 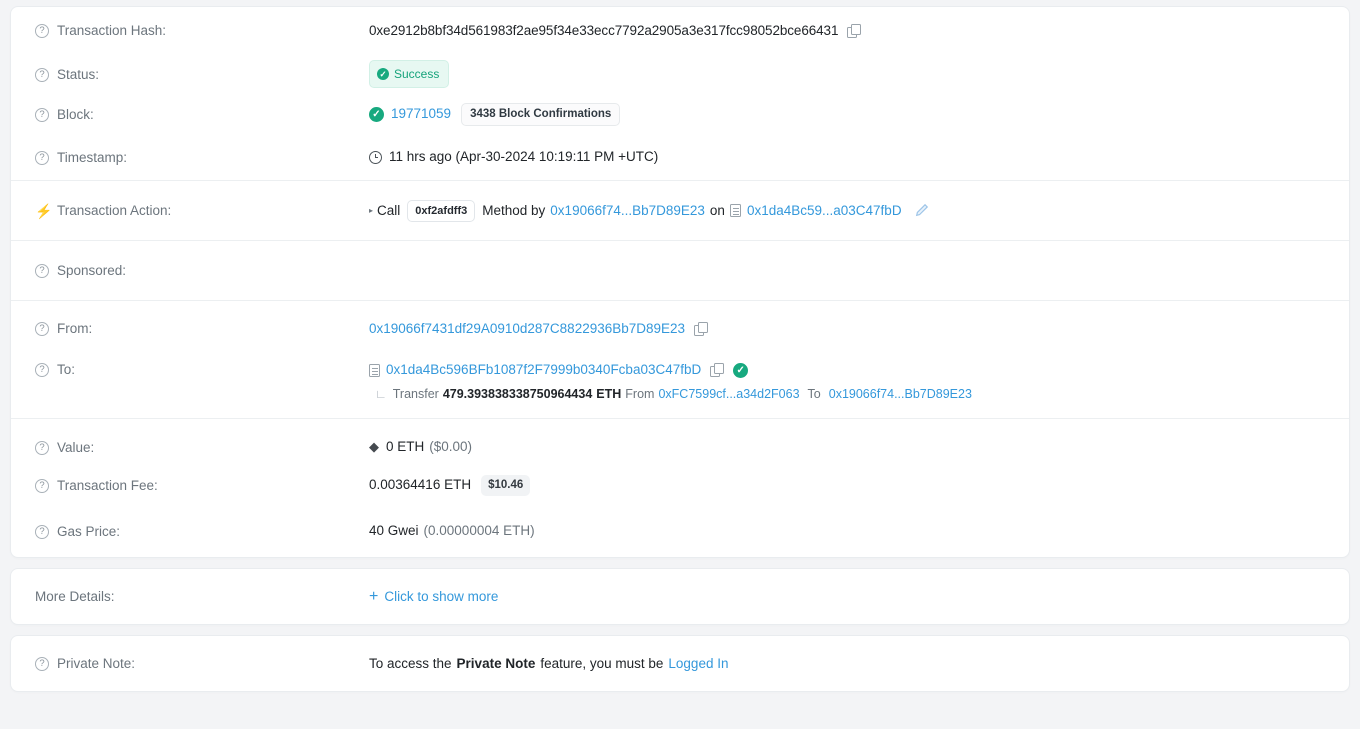 What do you see at coordinates (202, 114) in the screenshot?
I see `label-block: ? Block:` at bounding box center [202, 114].